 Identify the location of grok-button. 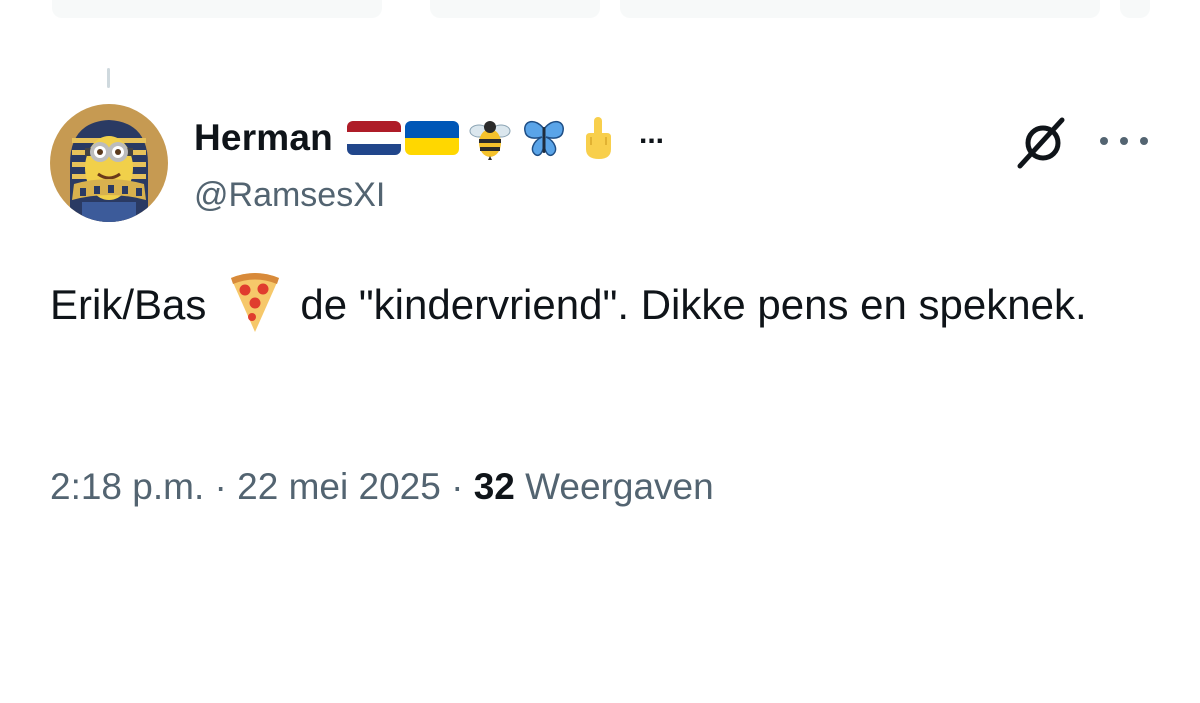
(1043, 143).